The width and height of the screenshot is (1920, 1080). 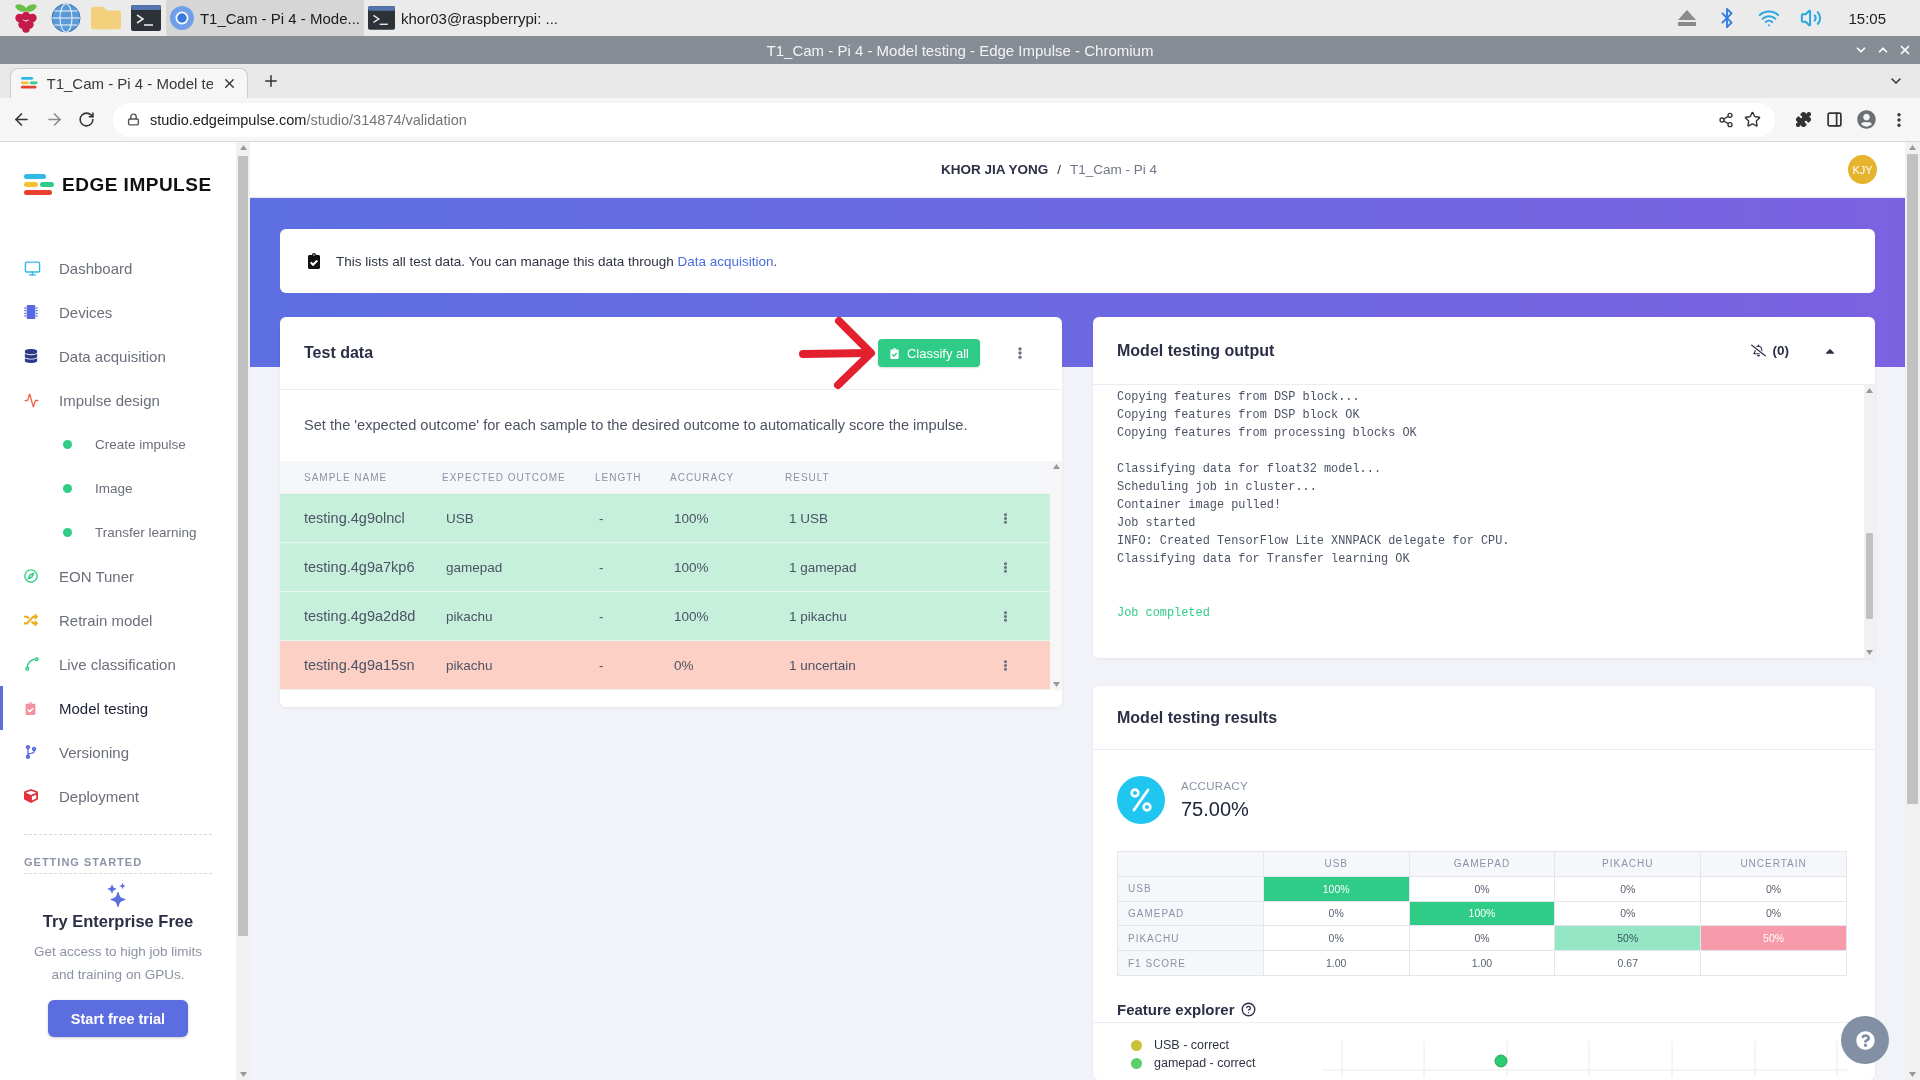 I want to click on matrix-header: UNCERTAIN, so click(x=1773, y=864).